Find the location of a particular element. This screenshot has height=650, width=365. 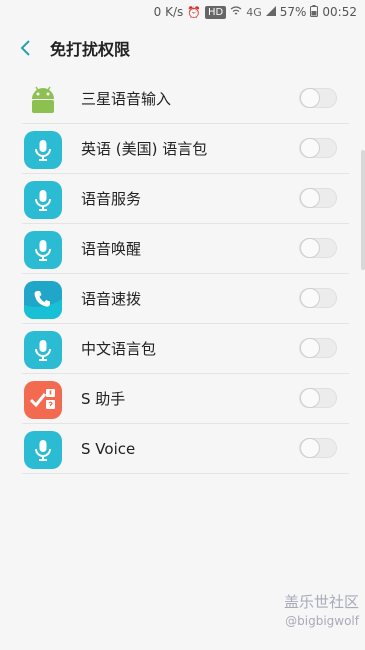

checklist-icon is located at coordinates (43, 400).